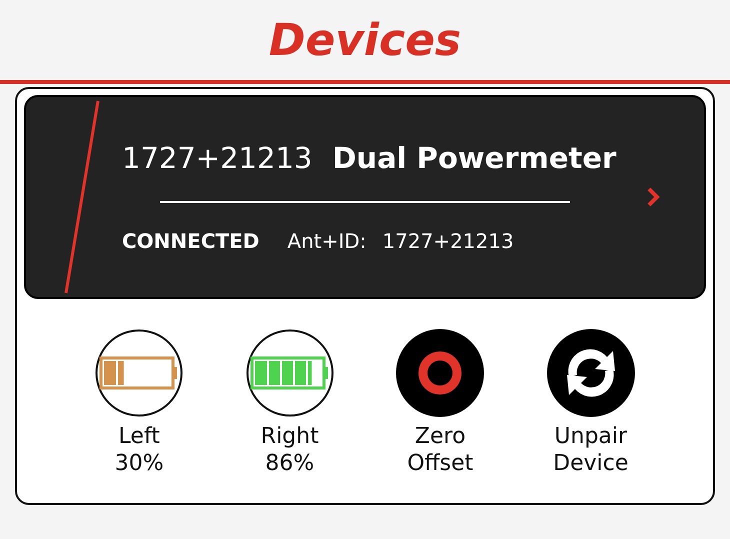 Image resolution: width=730 pixels, height=539 pixels. I want to click on connection-status: CONNECTED, so click(191, 241).